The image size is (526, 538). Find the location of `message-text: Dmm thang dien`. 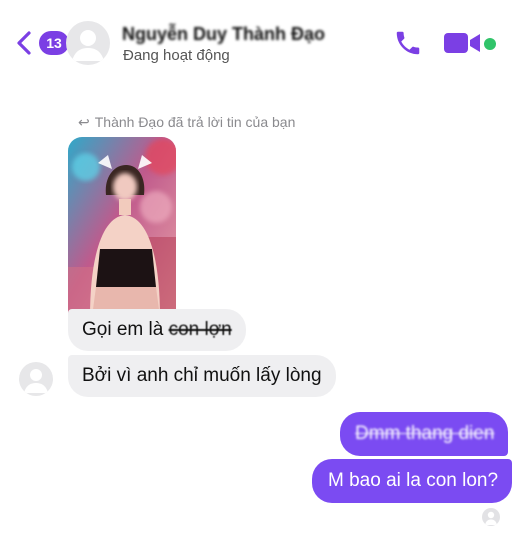

message-text: Dmm thang dien is located at coordinates (425, 433).